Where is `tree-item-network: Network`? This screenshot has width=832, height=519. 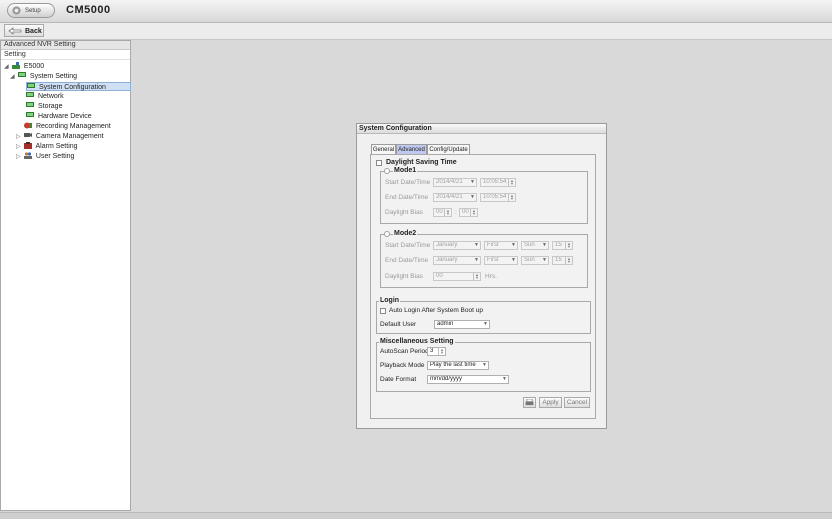 tree-item-network: Network is located at coordinates (45, 96).